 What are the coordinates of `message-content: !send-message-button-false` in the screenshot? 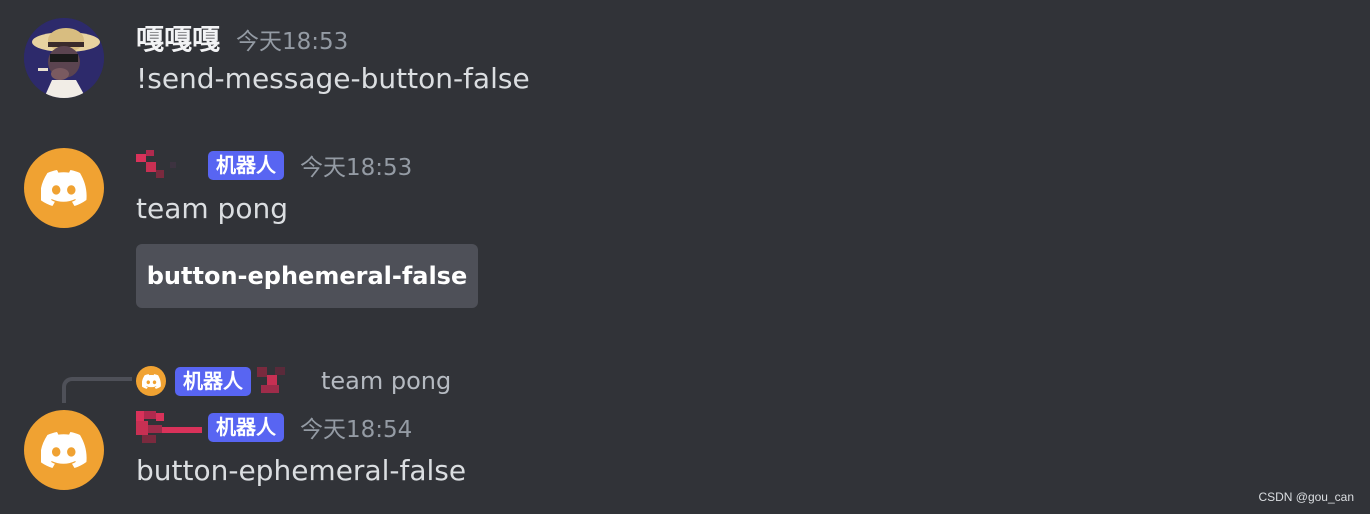 It's located at (333, 78).